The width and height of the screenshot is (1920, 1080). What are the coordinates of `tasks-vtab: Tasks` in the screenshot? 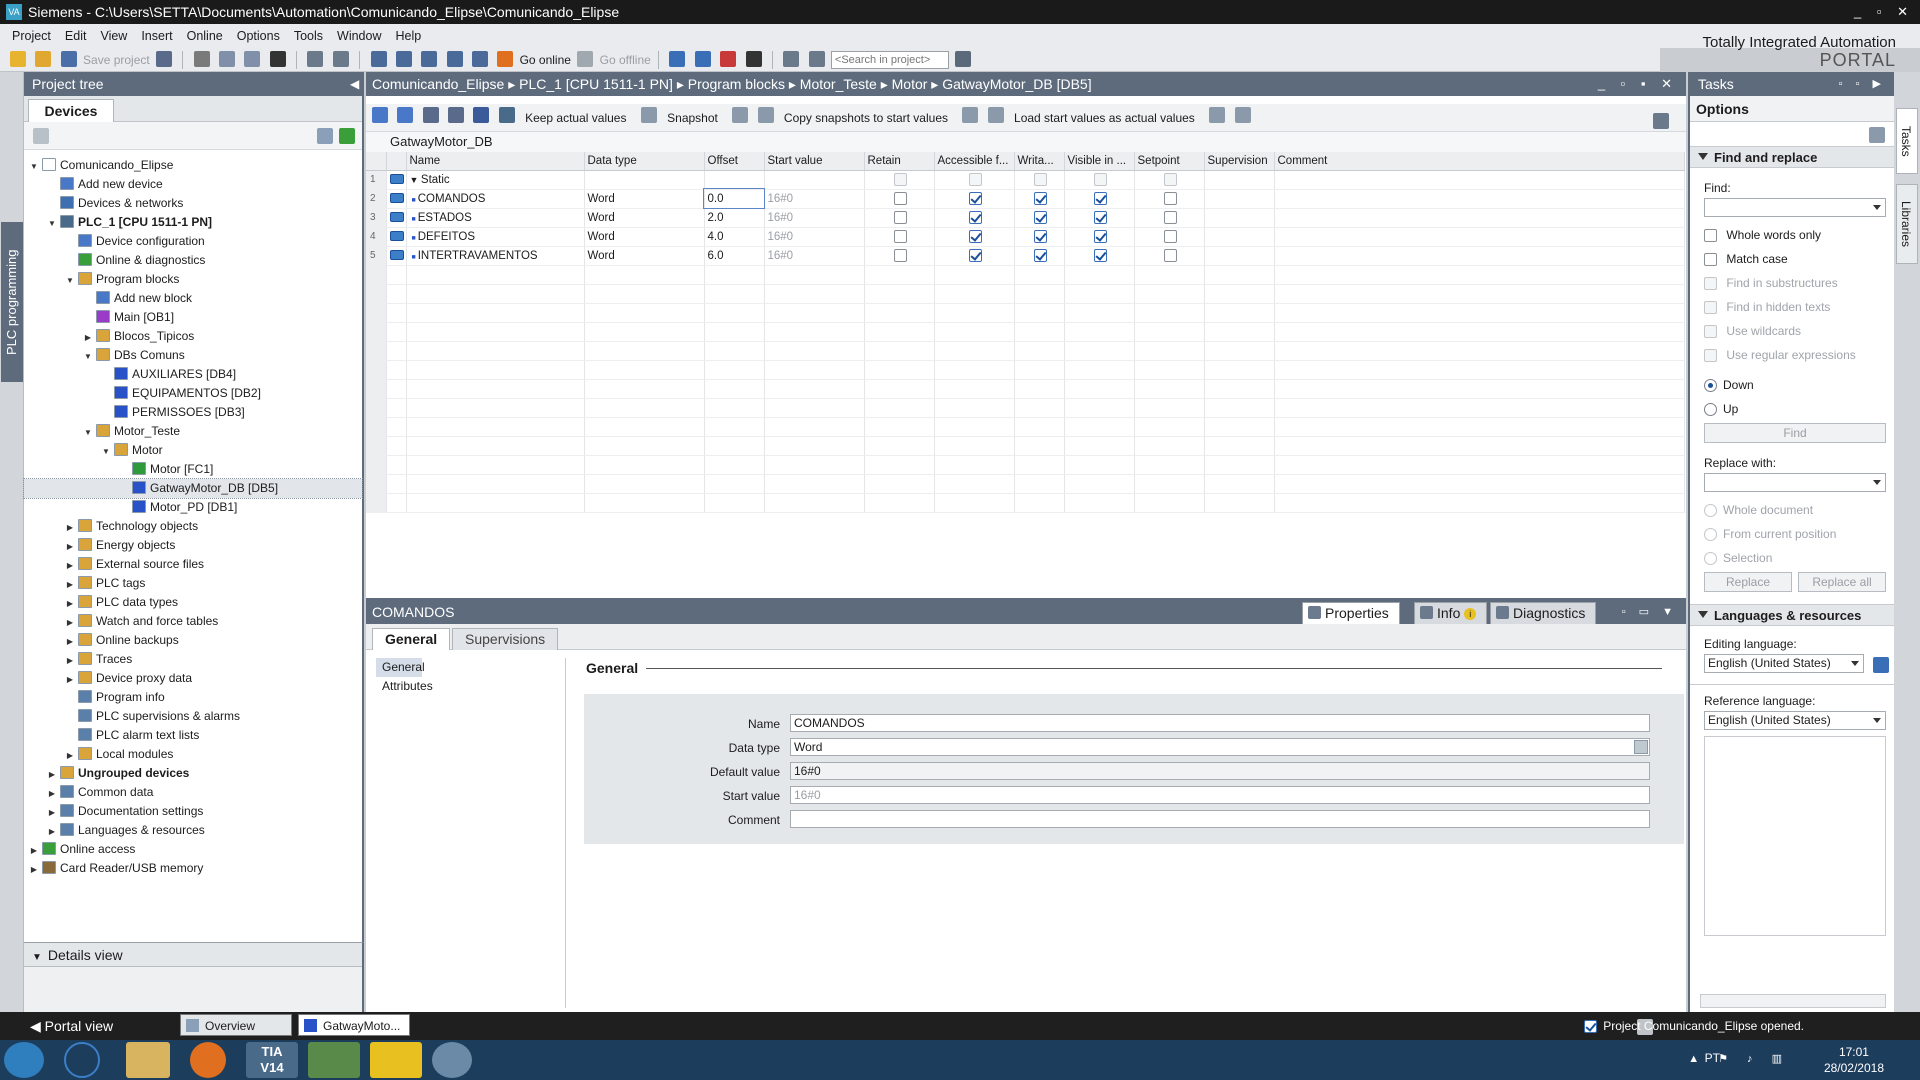 It's located at (1907, 141).